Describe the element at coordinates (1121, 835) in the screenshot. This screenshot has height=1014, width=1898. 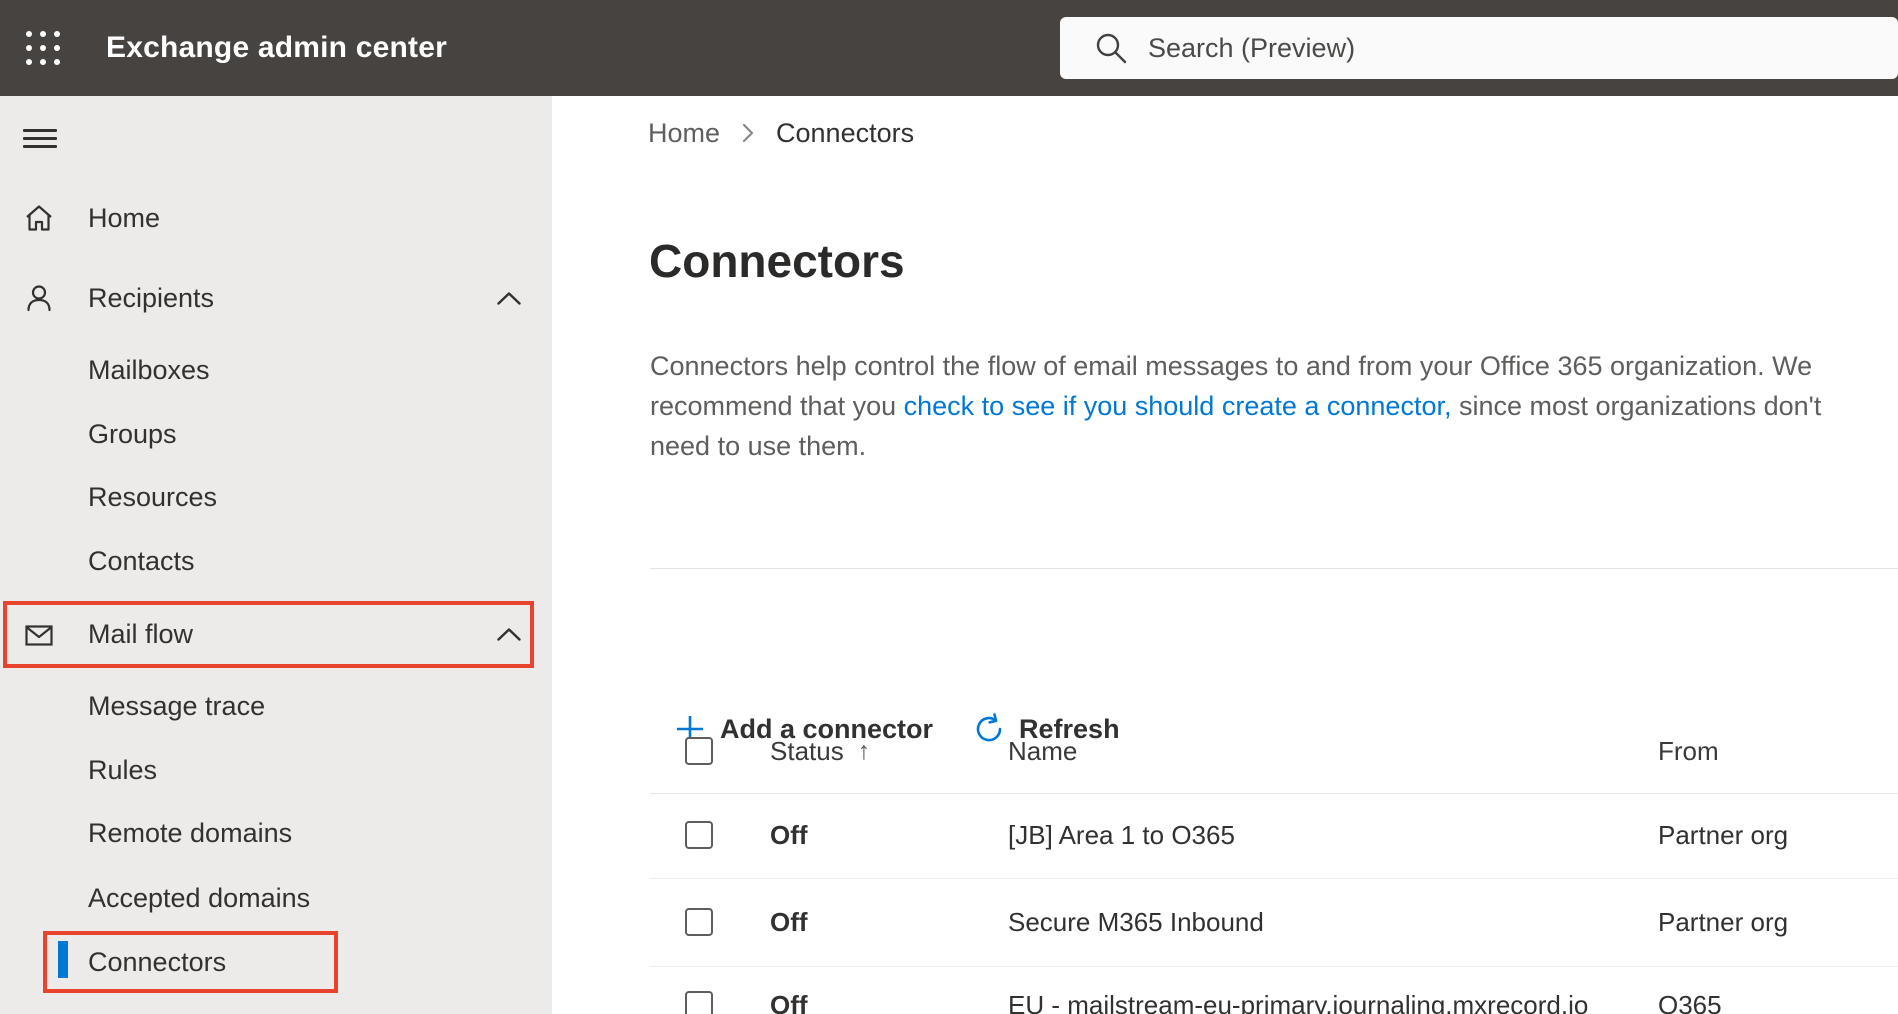
I see `row-name-link: [JB] Area 1 to O365` at that location.